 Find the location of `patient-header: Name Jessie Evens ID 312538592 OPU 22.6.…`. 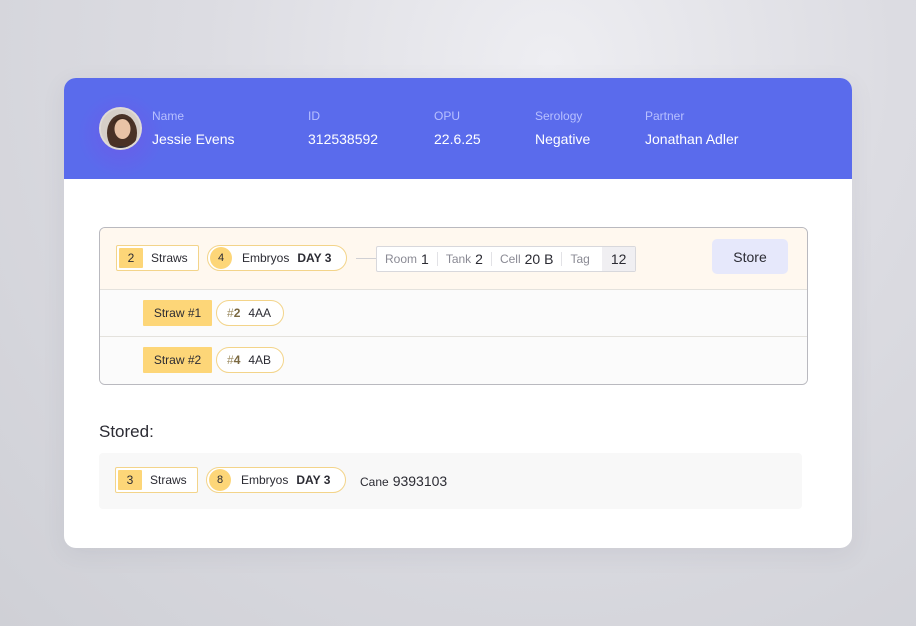

patient-header: Name Jessie Evens ID 312538592 OPU 22.6.… is located at coordinates (458, 128).